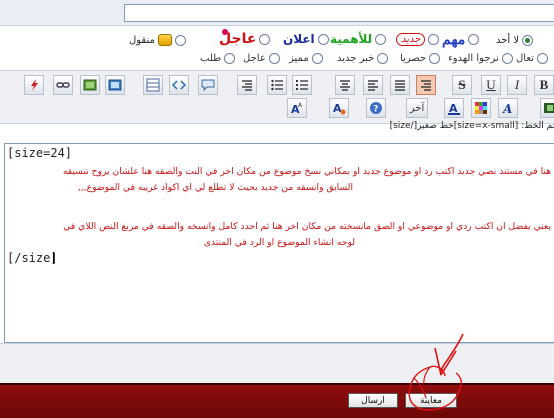 Image resolution: width=554 pixels, height=418 pixels. Describe the element at coordinates (211, 58) in the screenshot. I see `option-request-label: طلب` at that location.